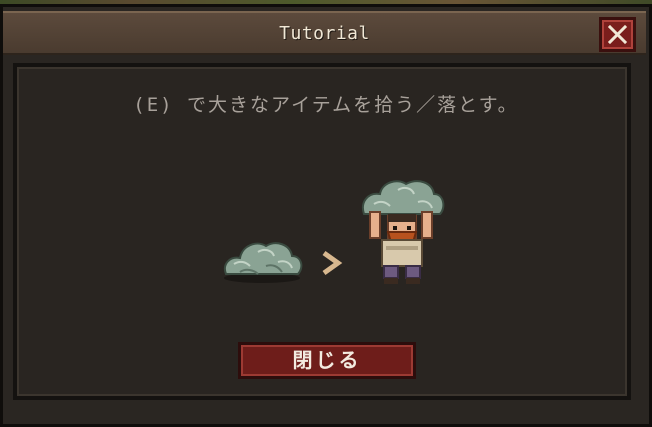 The image size is (652, 427). What do you see at coordinates (263, 262) in the screenshot?
I see `large-item-pile-icon` at bounding box center [263, 262].